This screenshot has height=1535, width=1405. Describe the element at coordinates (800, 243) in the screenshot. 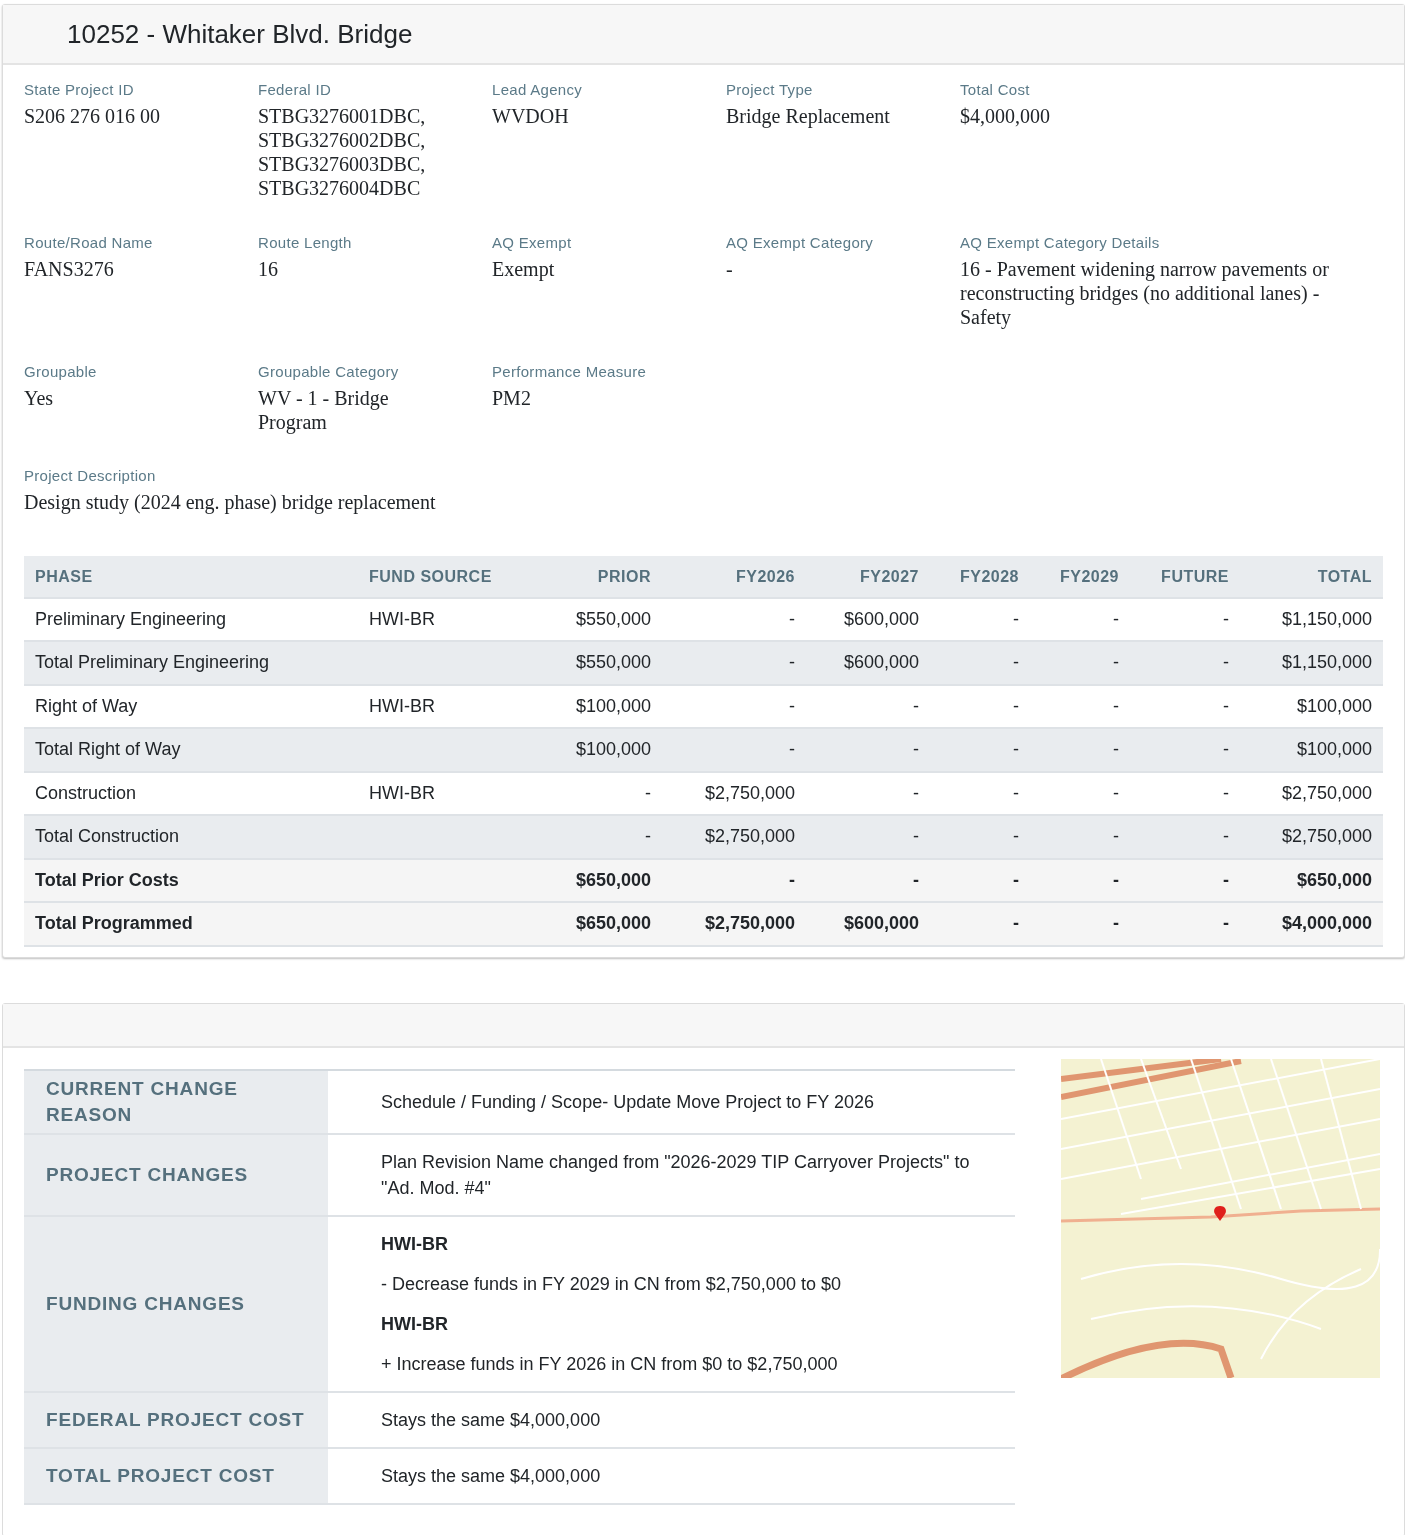

I see `field-label: AQ Exempt Category` at that location.